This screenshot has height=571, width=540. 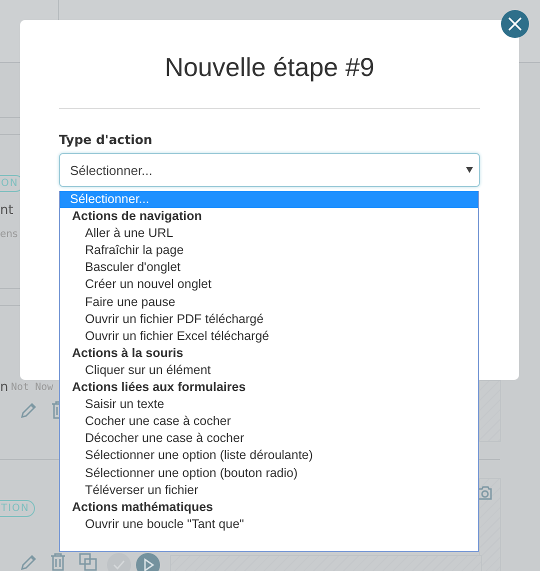 What do you see at coordinates (269, 233) in the screenshot?
I see `dropdown-option: Aller à une URL` at bounding box center [269, 233].